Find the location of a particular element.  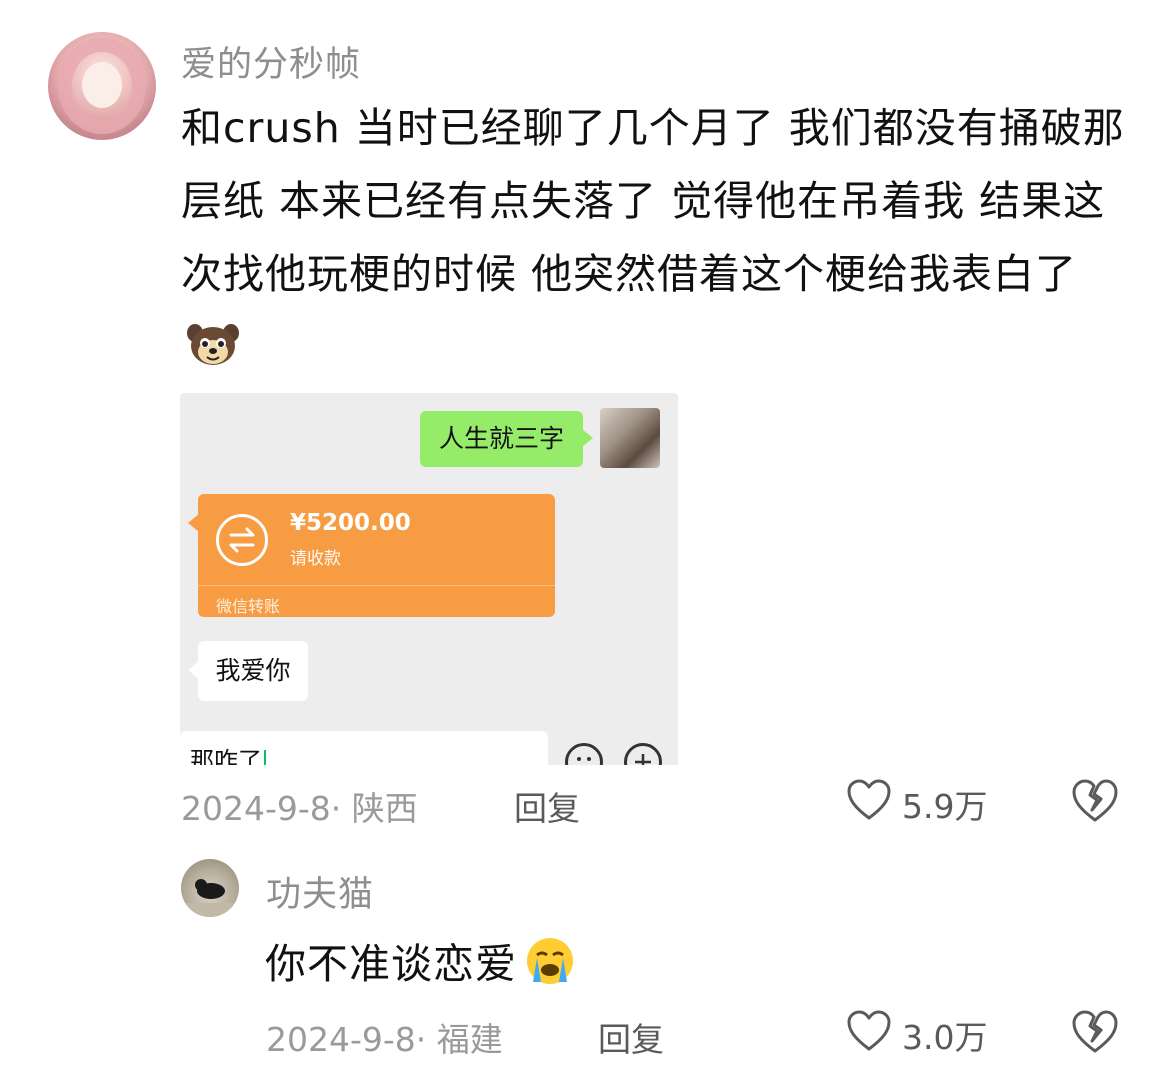

reply-comment-text: 你不准谈恋爱 is located at coordinates (421, 963).